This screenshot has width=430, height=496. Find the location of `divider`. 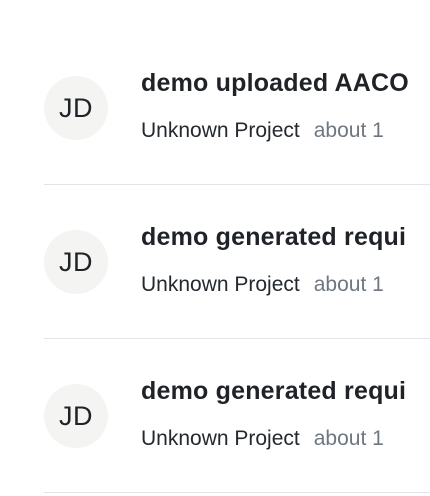

divider is located at coordinates (237, 492).